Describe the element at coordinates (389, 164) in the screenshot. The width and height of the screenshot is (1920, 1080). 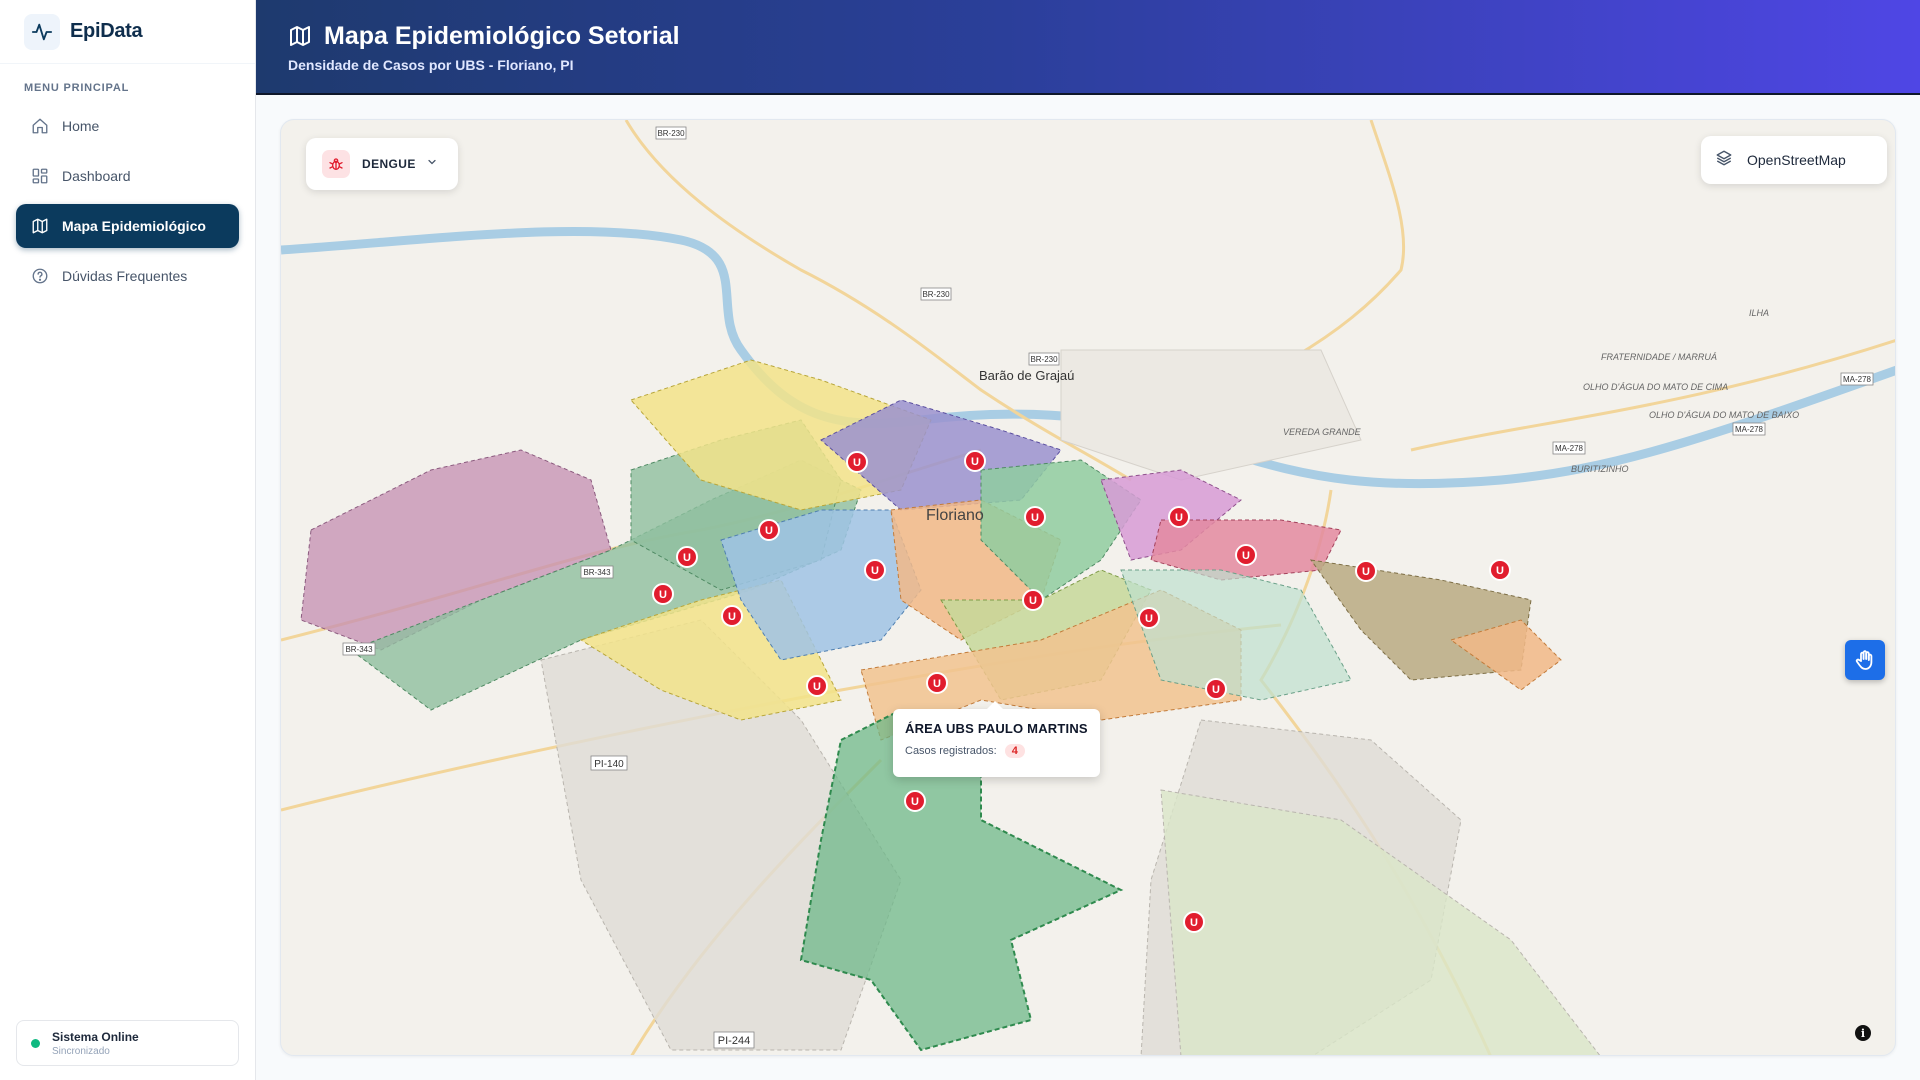
I see `disease-select-value: DENGUE` at that location.